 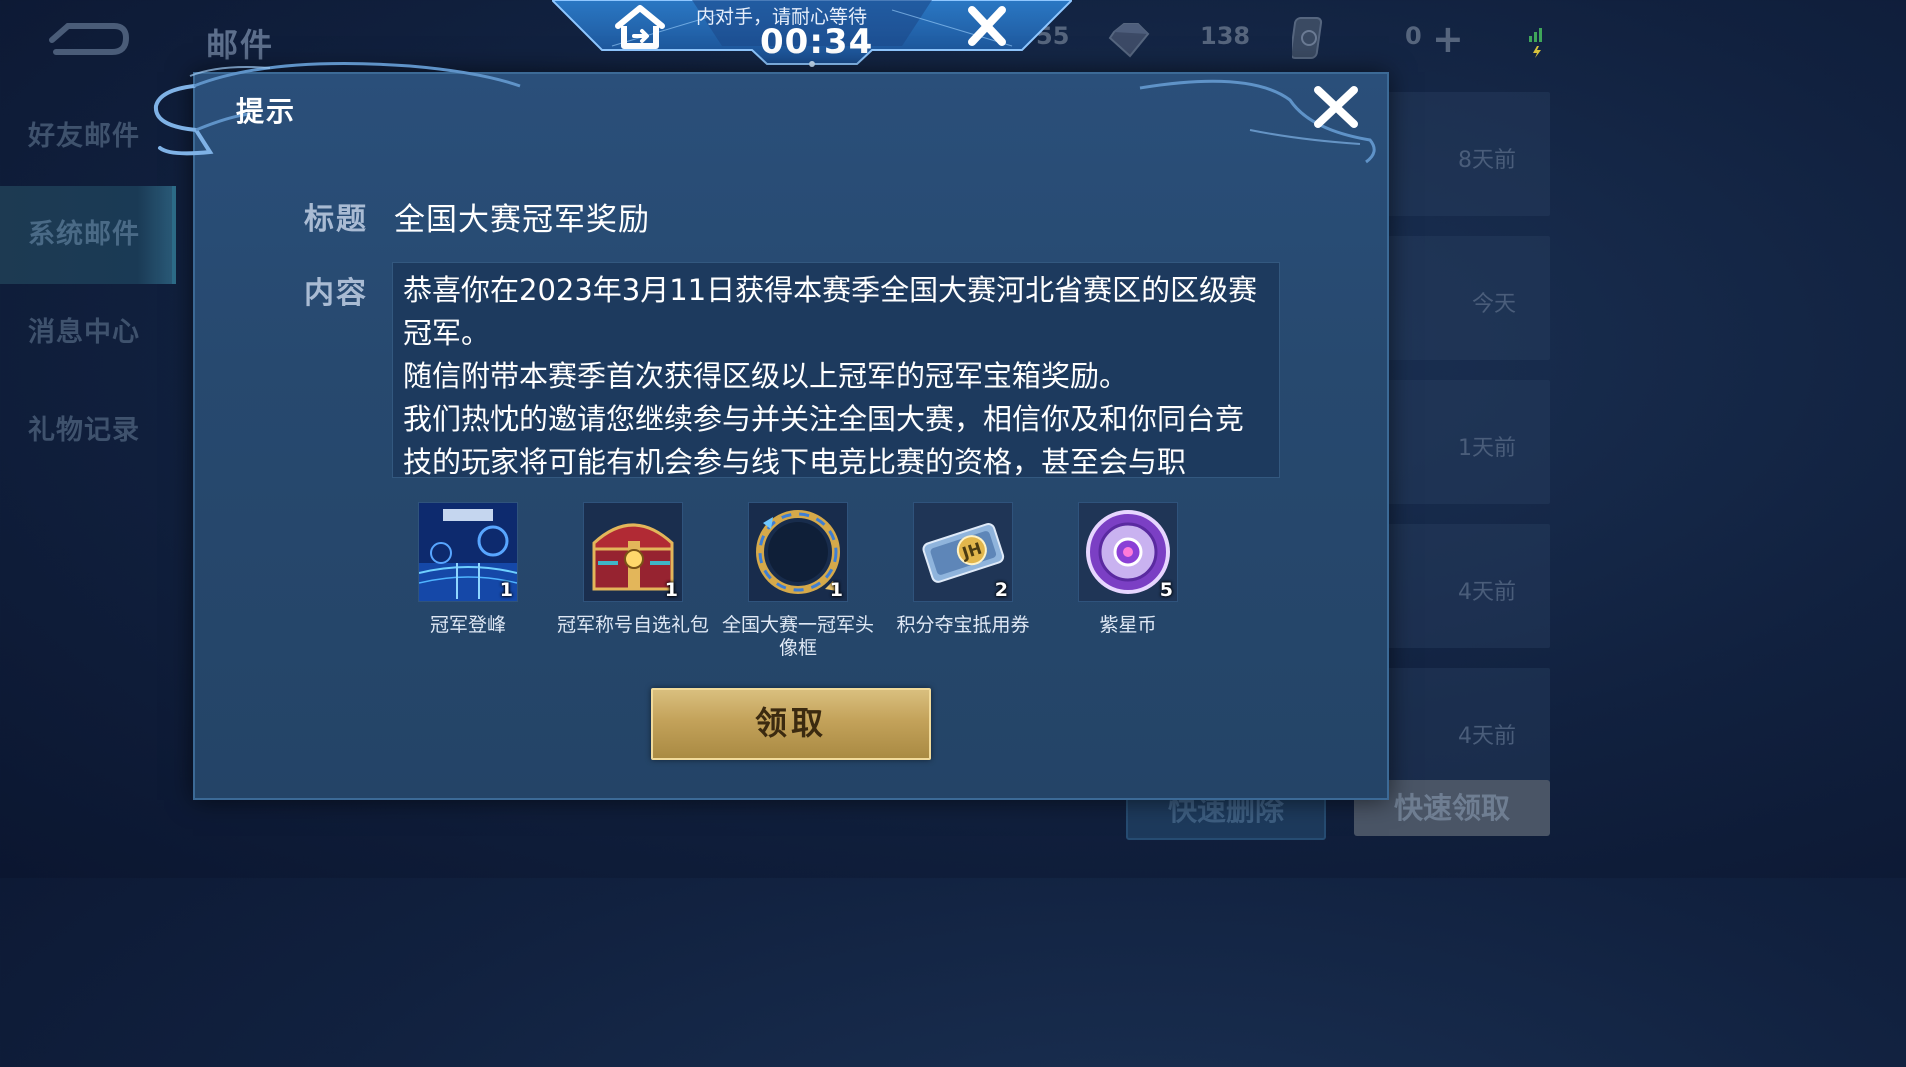 I want to click on home-icon, so click(x=640, y=27).